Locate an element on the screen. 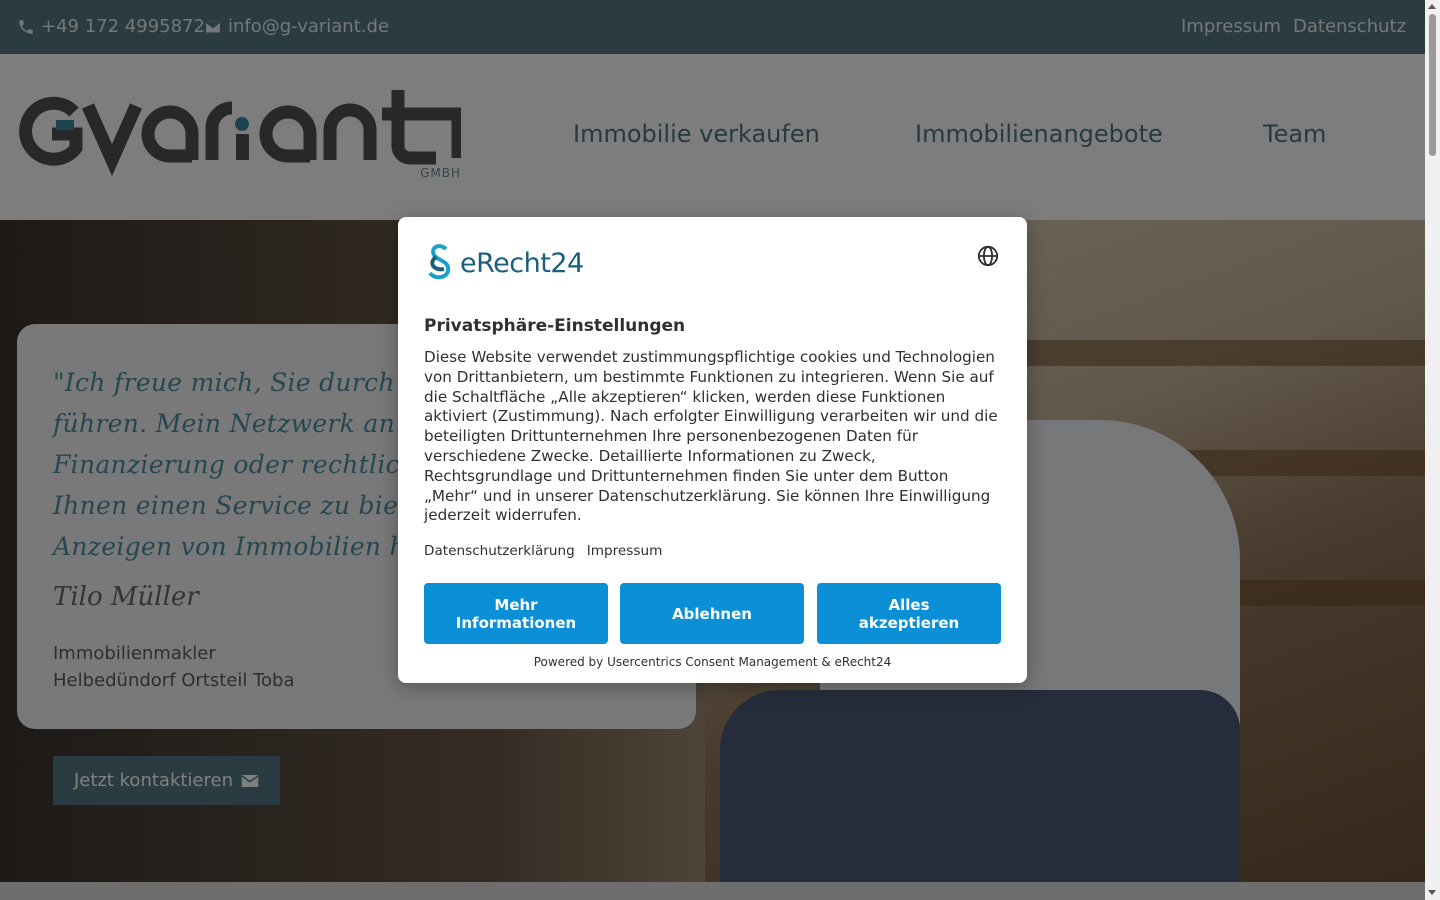 Image resolution: width=1440 pixels, height=900 pixels. more-information-button: Mehr Informationen is located at coordinates (516, 613).